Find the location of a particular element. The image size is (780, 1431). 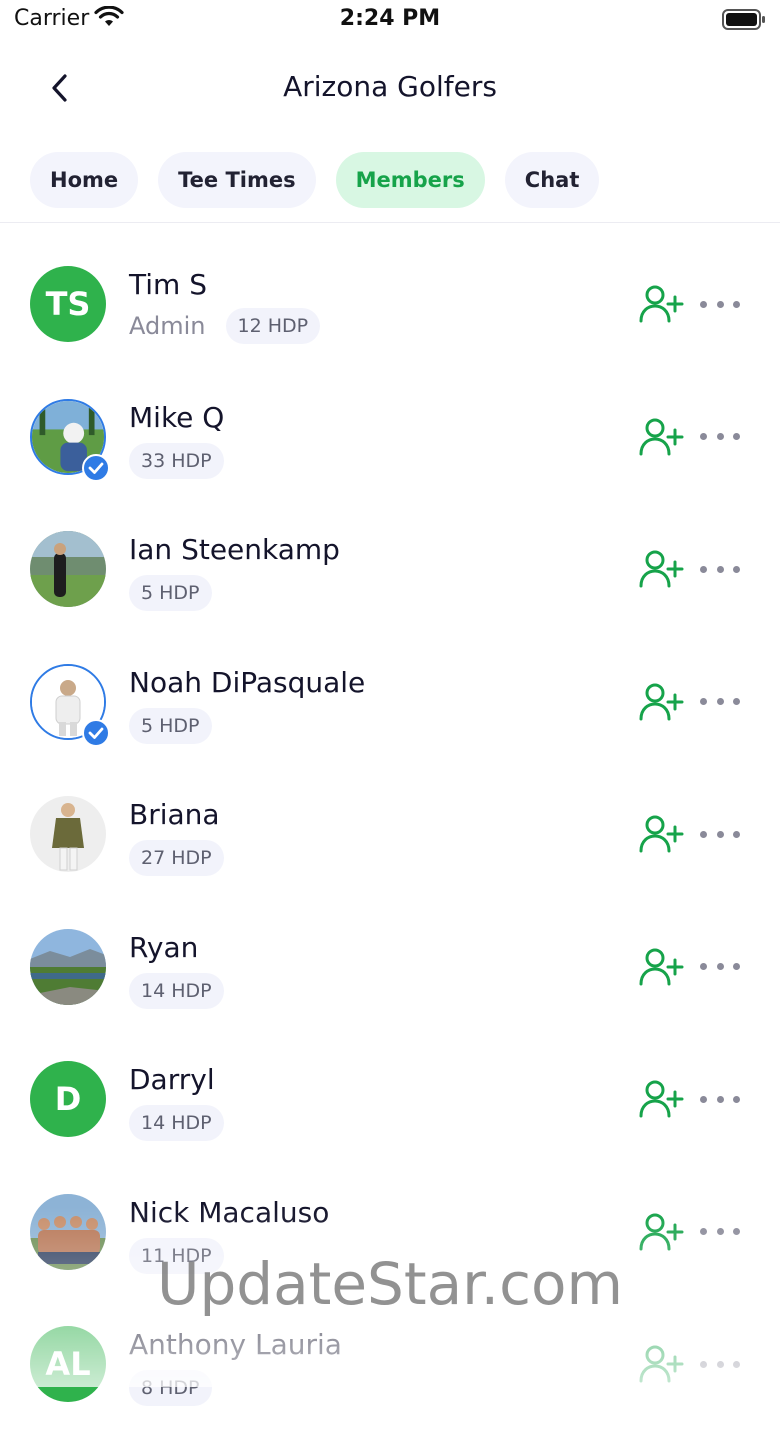

handicap-badge: 8 HDP is located at coordinates (170, 1388).